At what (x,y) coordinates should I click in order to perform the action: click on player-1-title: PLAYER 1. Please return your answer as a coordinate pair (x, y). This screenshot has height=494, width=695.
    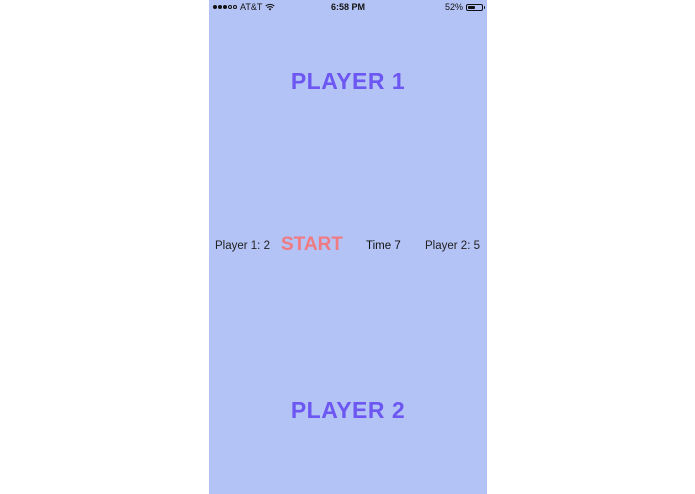
    Looking at the image, I should click on (348, 81).